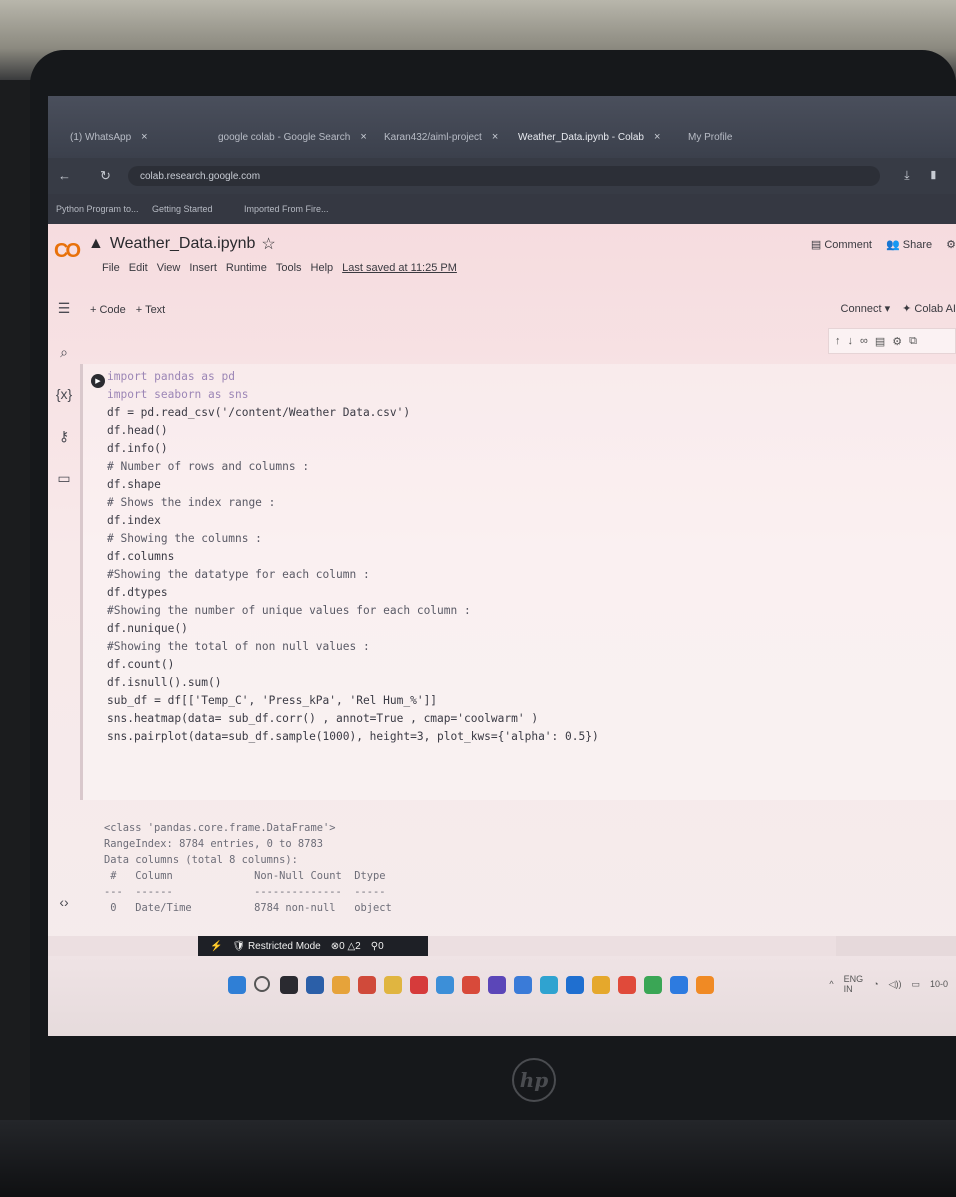 The width and height of the screenshot is (956, 1197). I want to click on hp-logo: hp, so click(534, 1080).